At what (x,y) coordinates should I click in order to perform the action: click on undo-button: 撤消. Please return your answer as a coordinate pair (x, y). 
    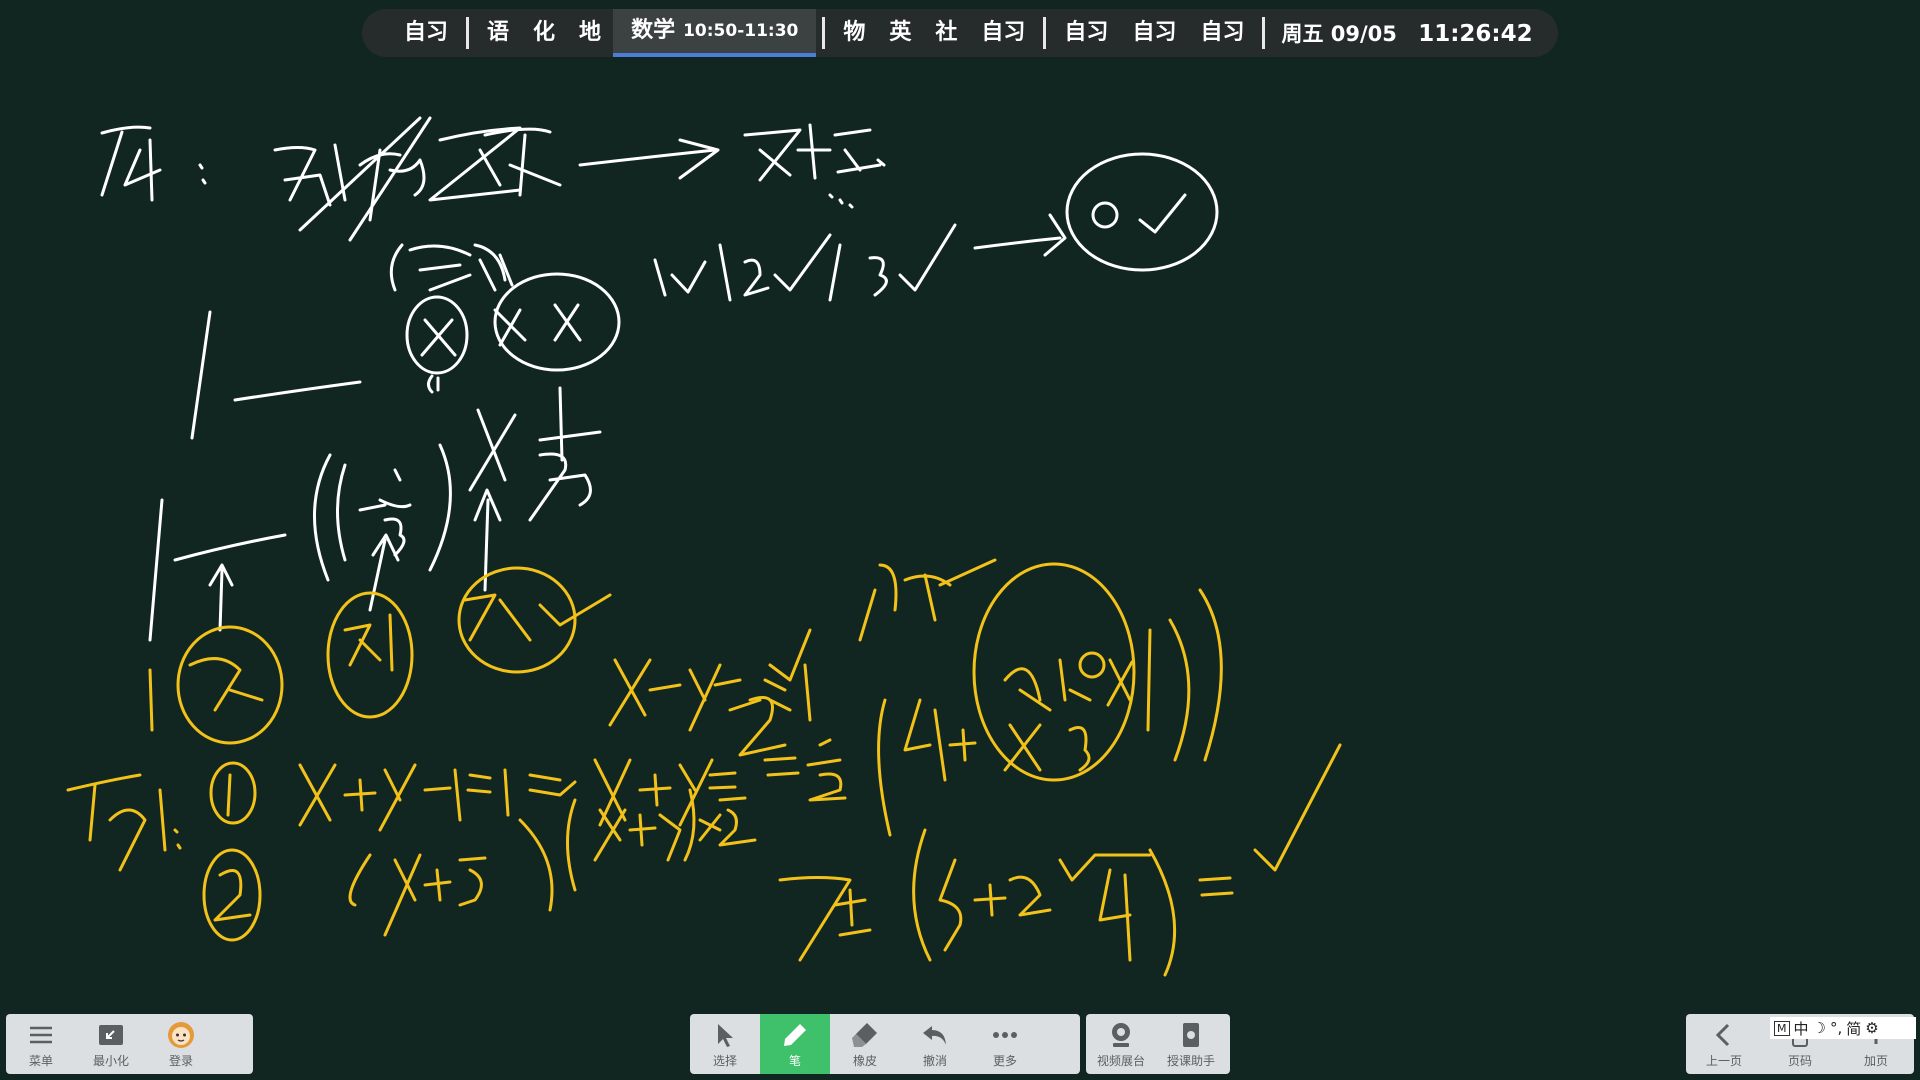
    Looking at the image, I should click on (935, 1044).